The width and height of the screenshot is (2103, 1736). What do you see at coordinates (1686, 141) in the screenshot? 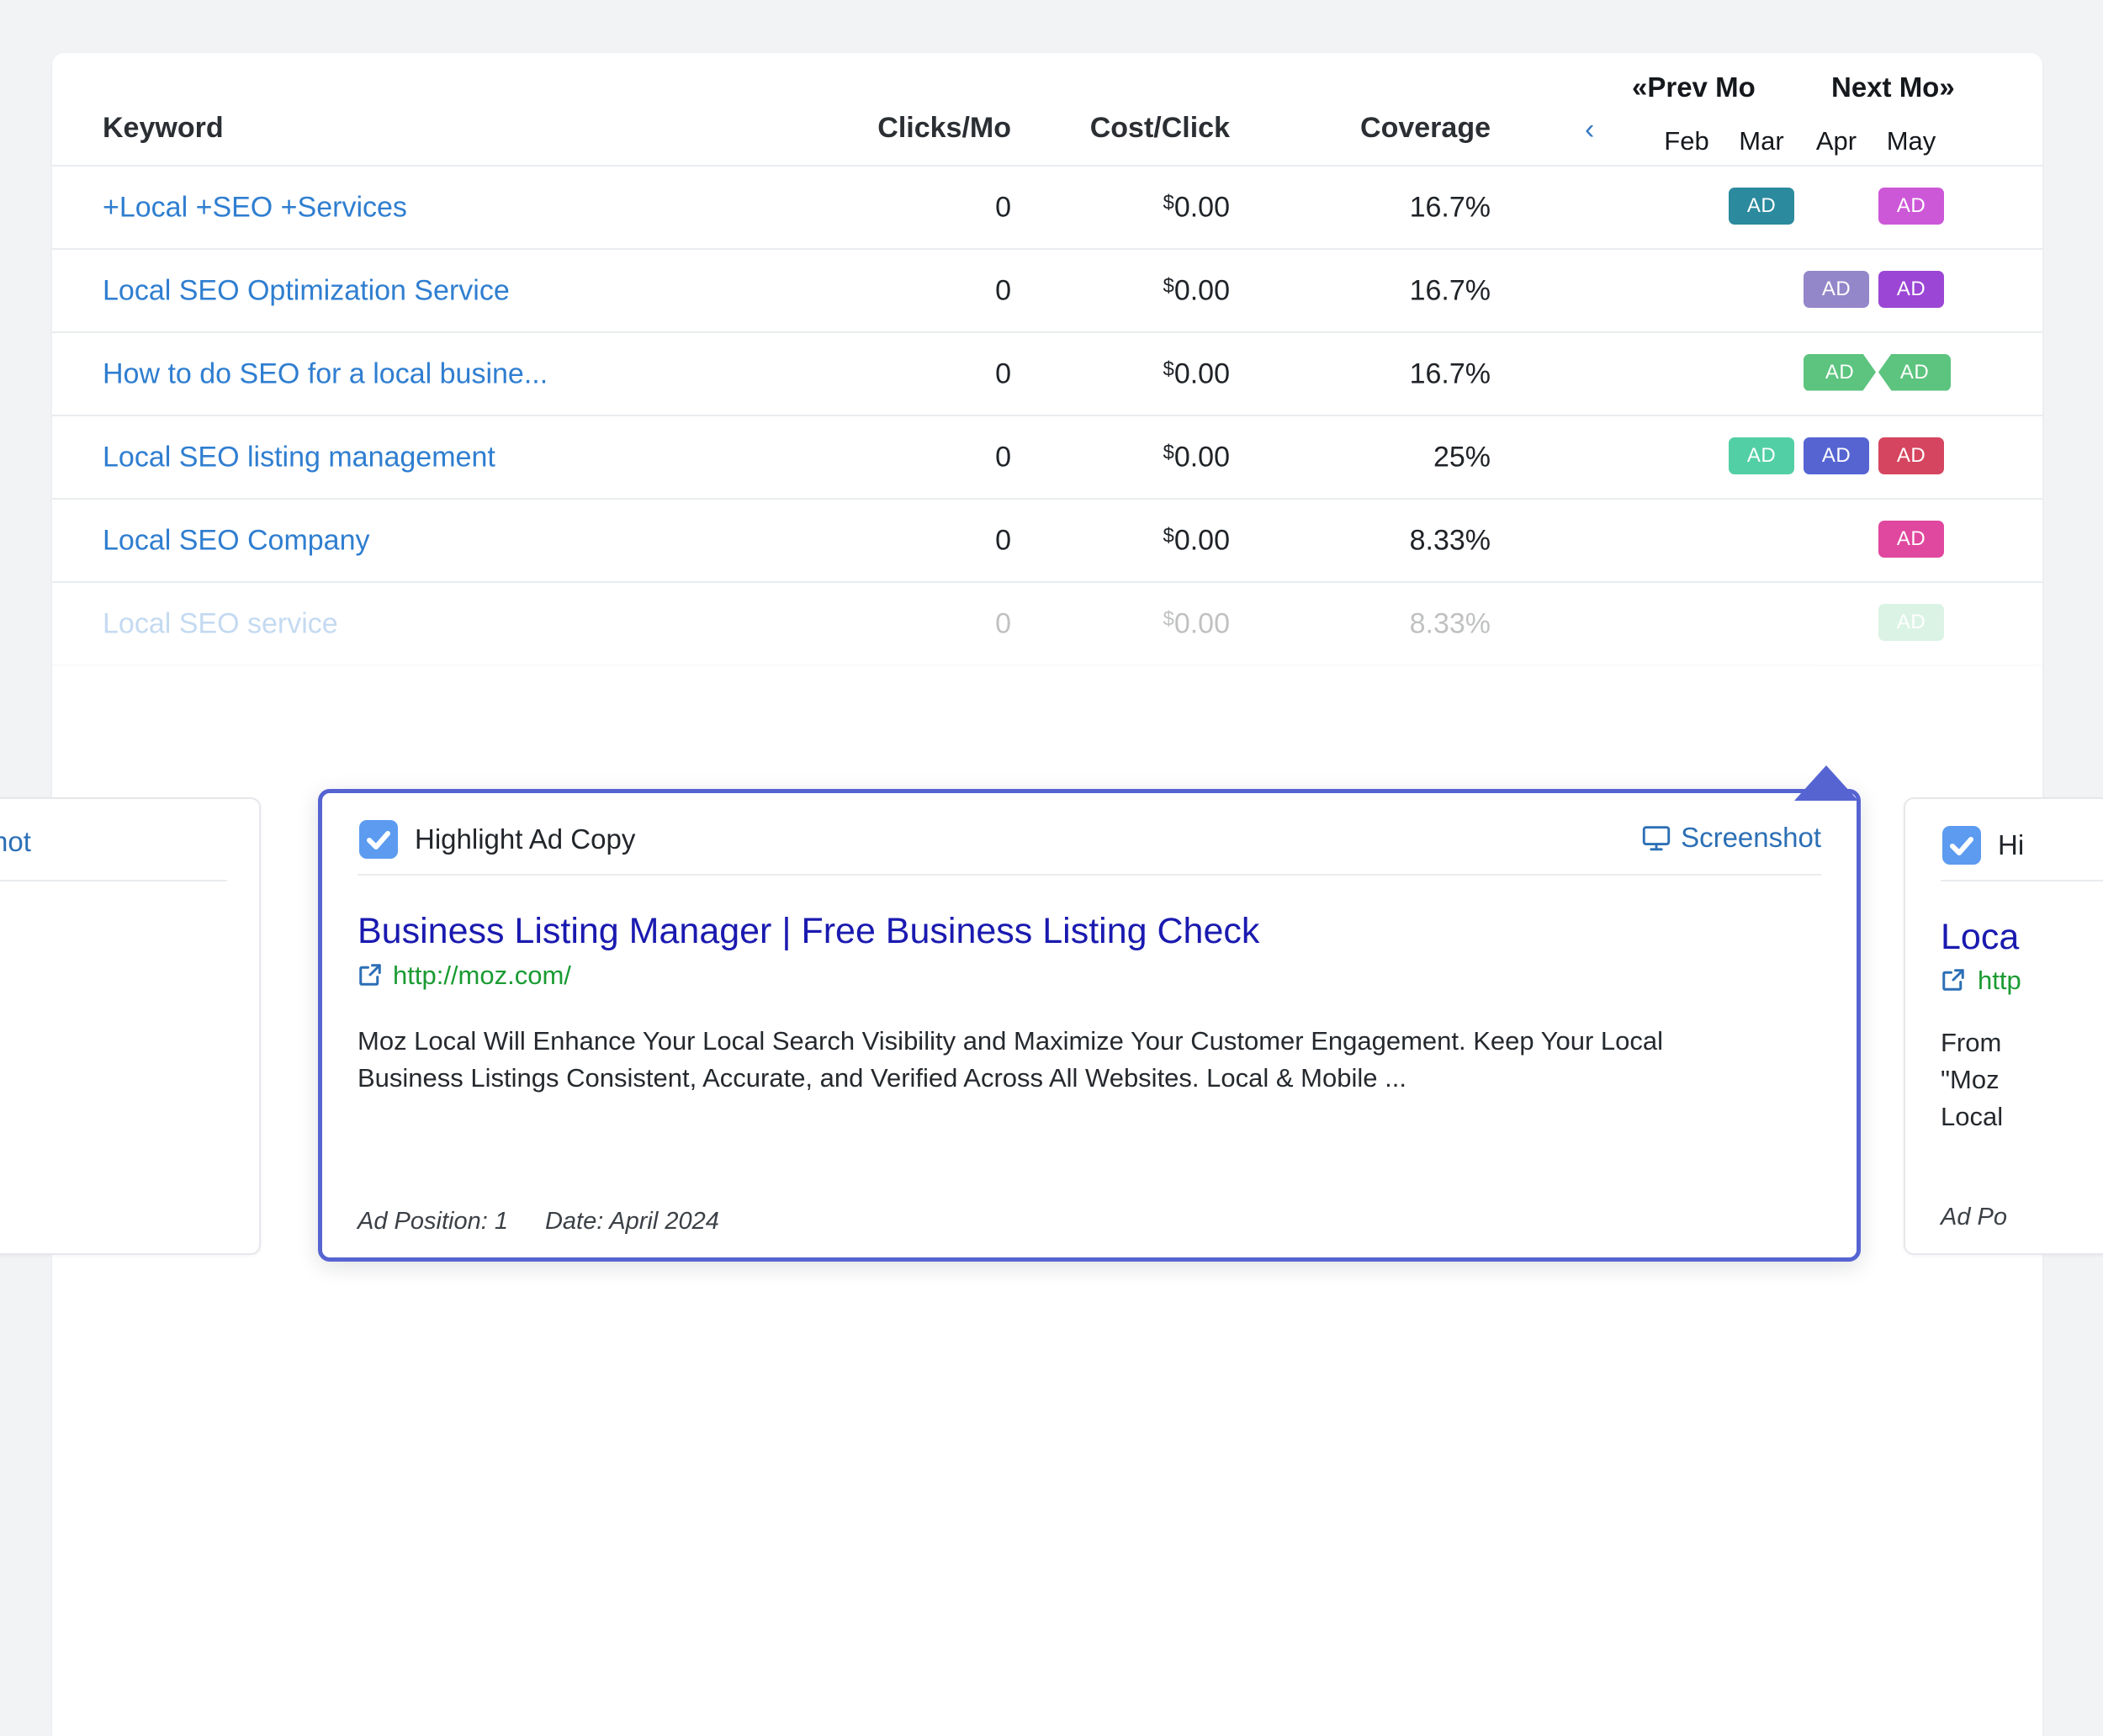
I see `month-label-feb: Feb` at bounding box center [1686, 141].